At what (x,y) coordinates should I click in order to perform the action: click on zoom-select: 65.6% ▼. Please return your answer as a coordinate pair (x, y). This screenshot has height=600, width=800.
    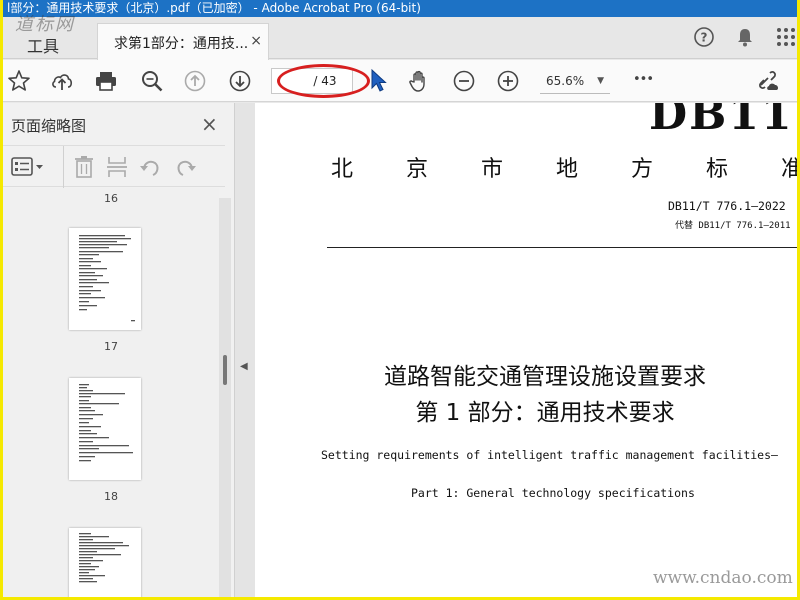
    Looking at the image, I should click on (575, 81).